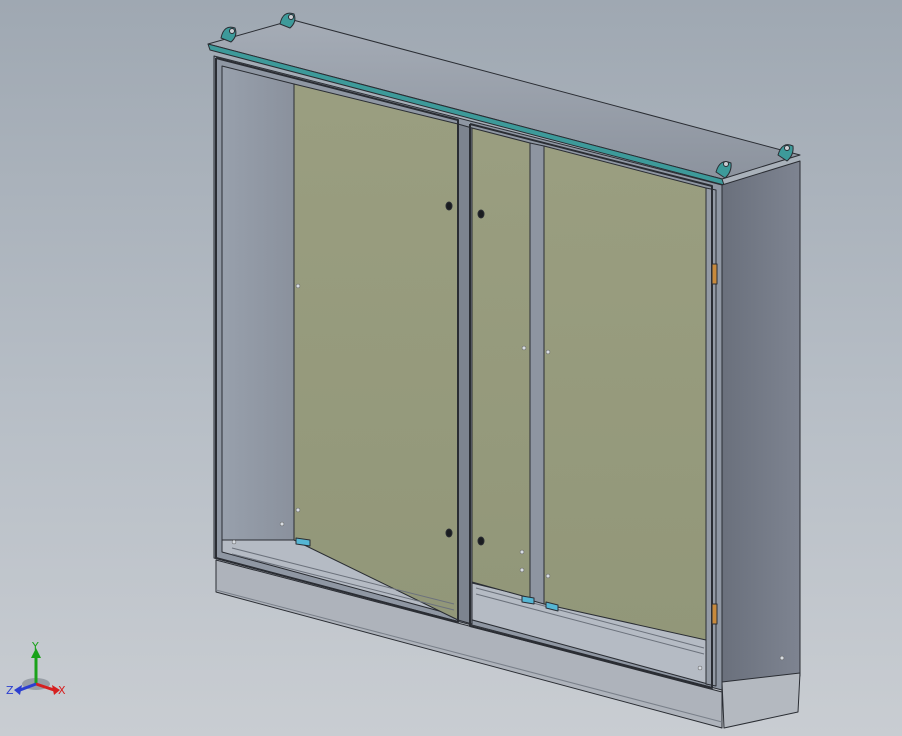  I want to click on mounting-plate-middle, so click(501, 363).